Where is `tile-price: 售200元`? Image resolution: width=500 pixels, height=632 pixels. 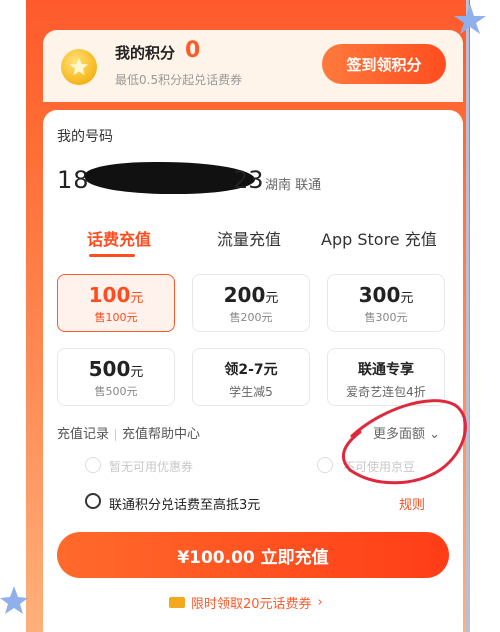
tile-price: 售200元 is located at coordinates (251, 317).